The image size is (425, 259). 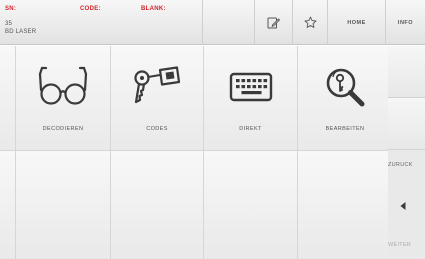 I want to click on tile-label-direkt: DIREKT, so click(x=250, y=129).